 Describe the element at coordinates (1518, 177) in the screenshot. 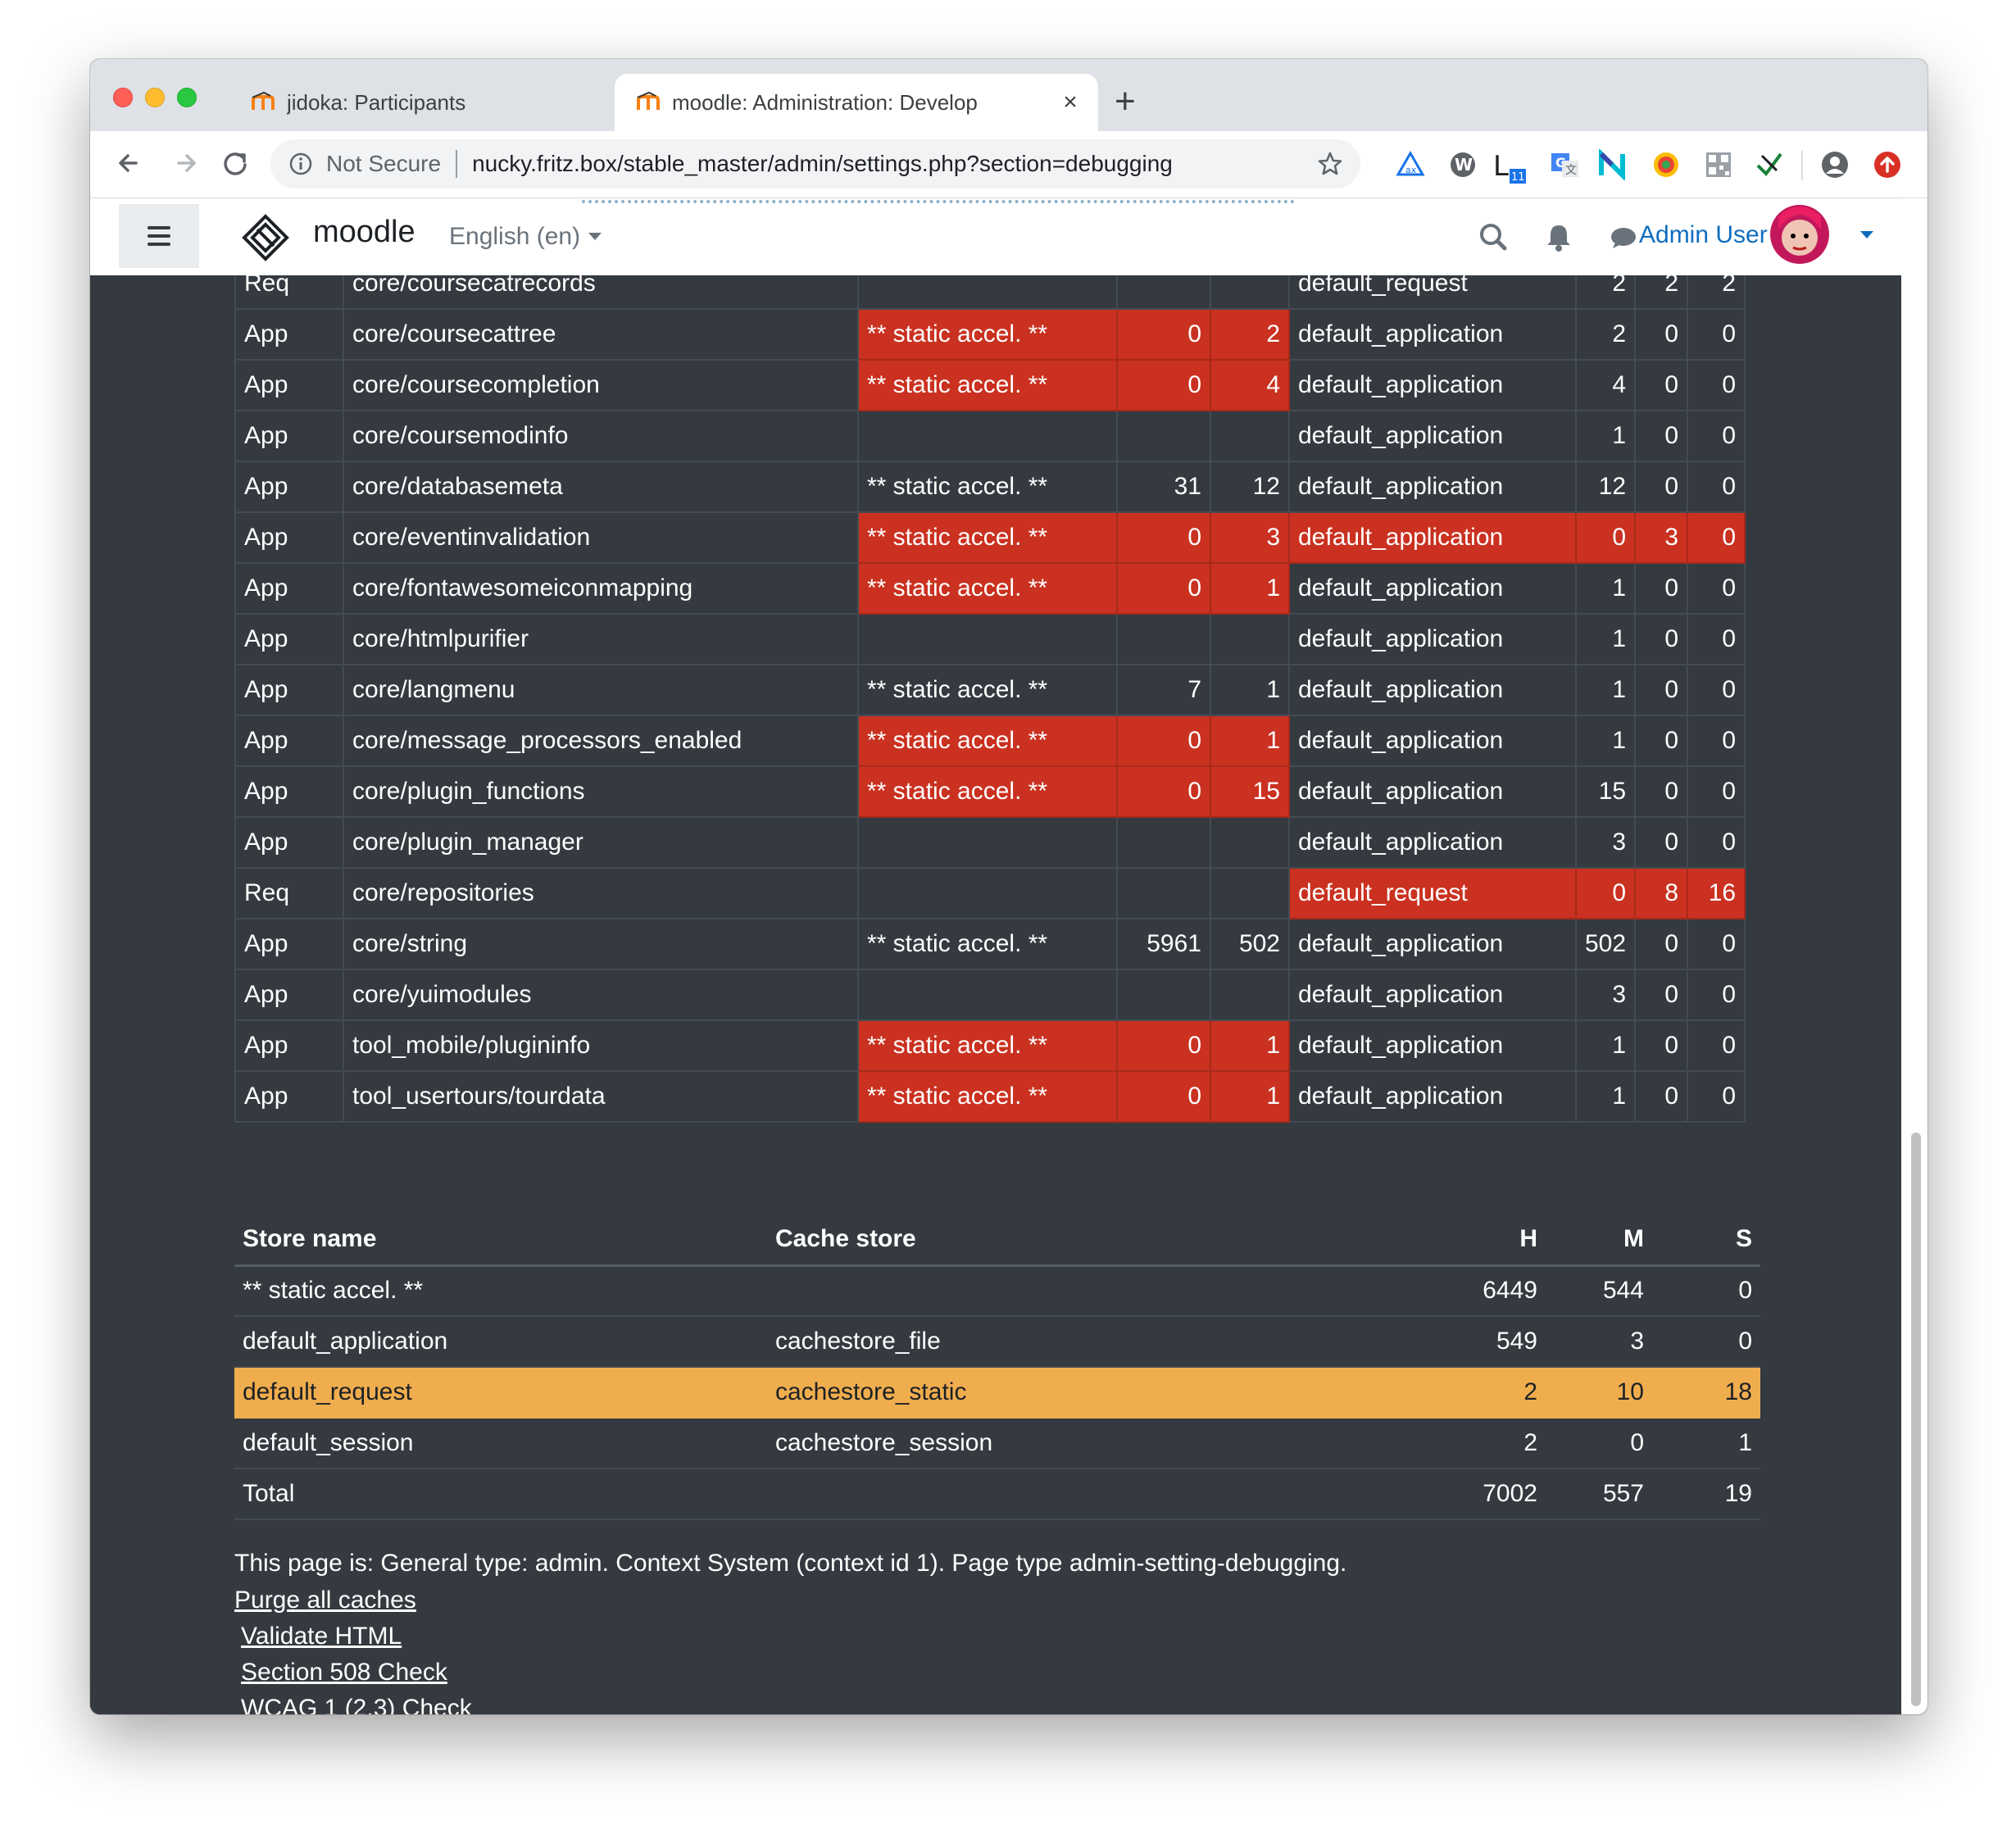

I see `svg-text: 11` at that location.